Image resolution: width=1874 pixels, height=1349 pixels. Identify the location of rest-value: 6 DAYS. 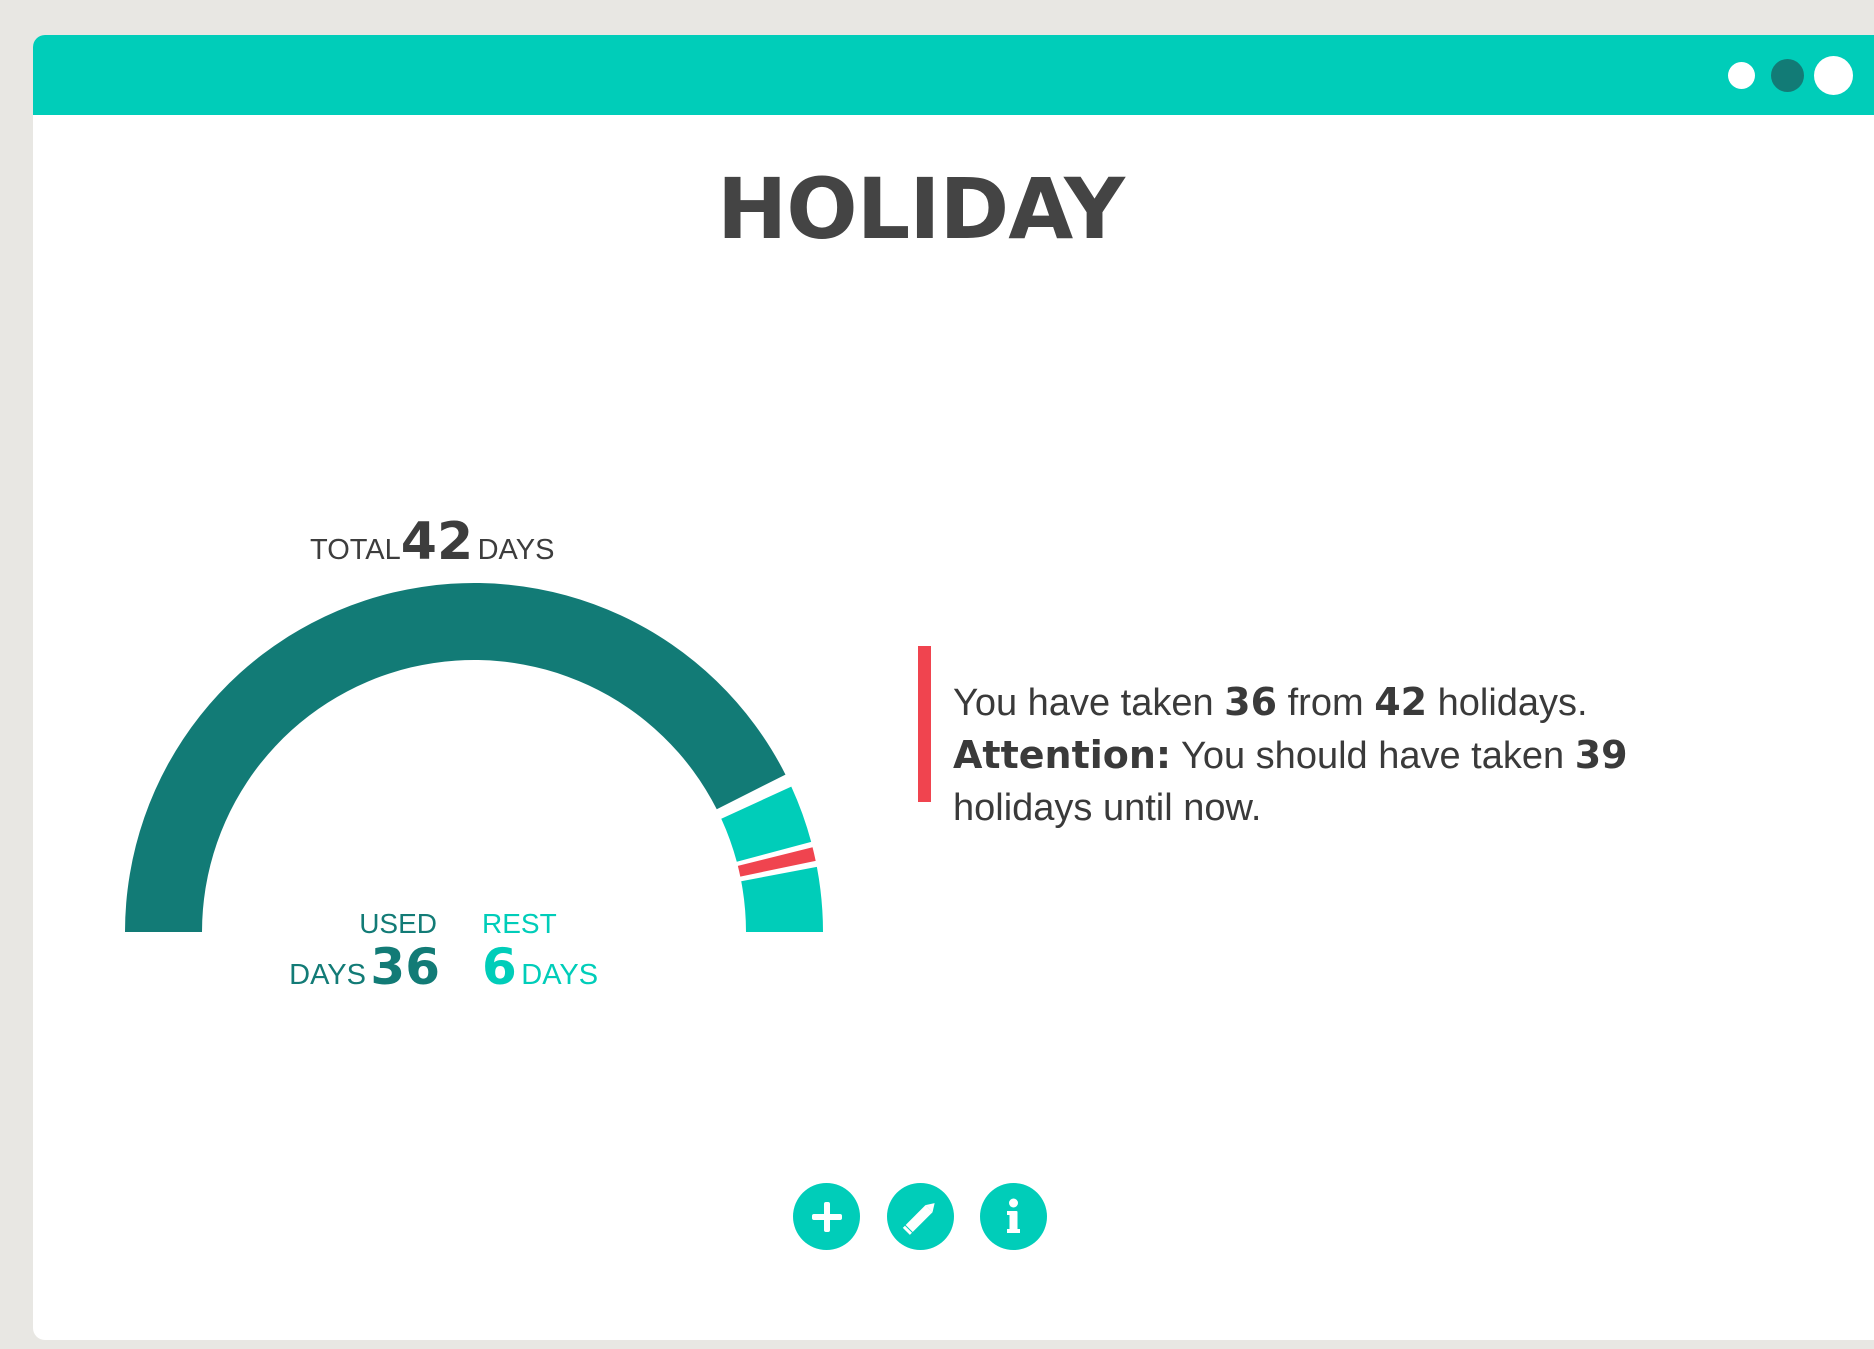
(540, 967).